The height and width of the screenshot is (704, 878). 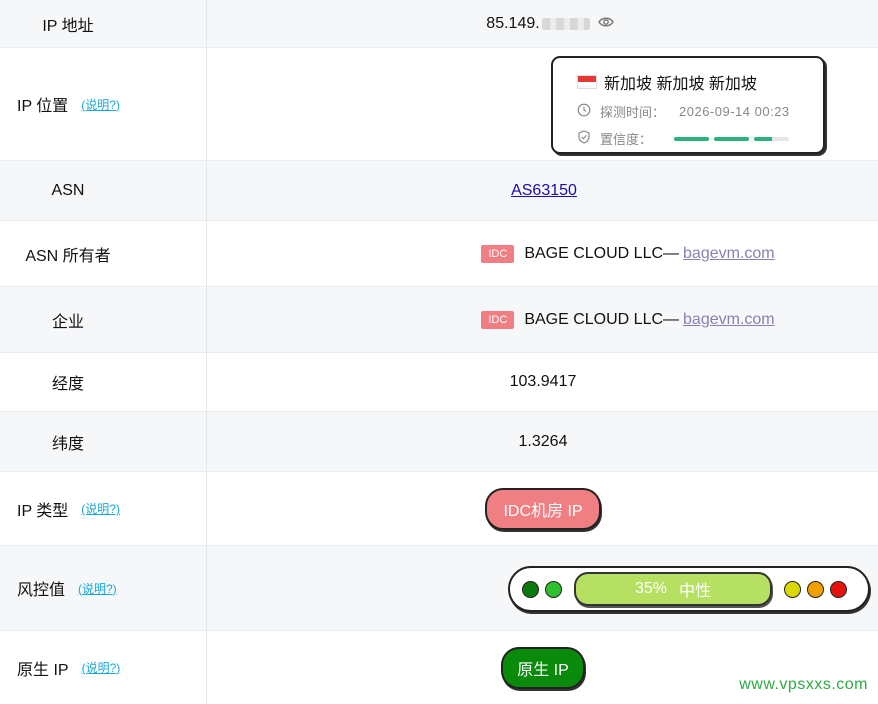 I want to click on value-cell: IDC机房 IP, so click(x=543, y=508).